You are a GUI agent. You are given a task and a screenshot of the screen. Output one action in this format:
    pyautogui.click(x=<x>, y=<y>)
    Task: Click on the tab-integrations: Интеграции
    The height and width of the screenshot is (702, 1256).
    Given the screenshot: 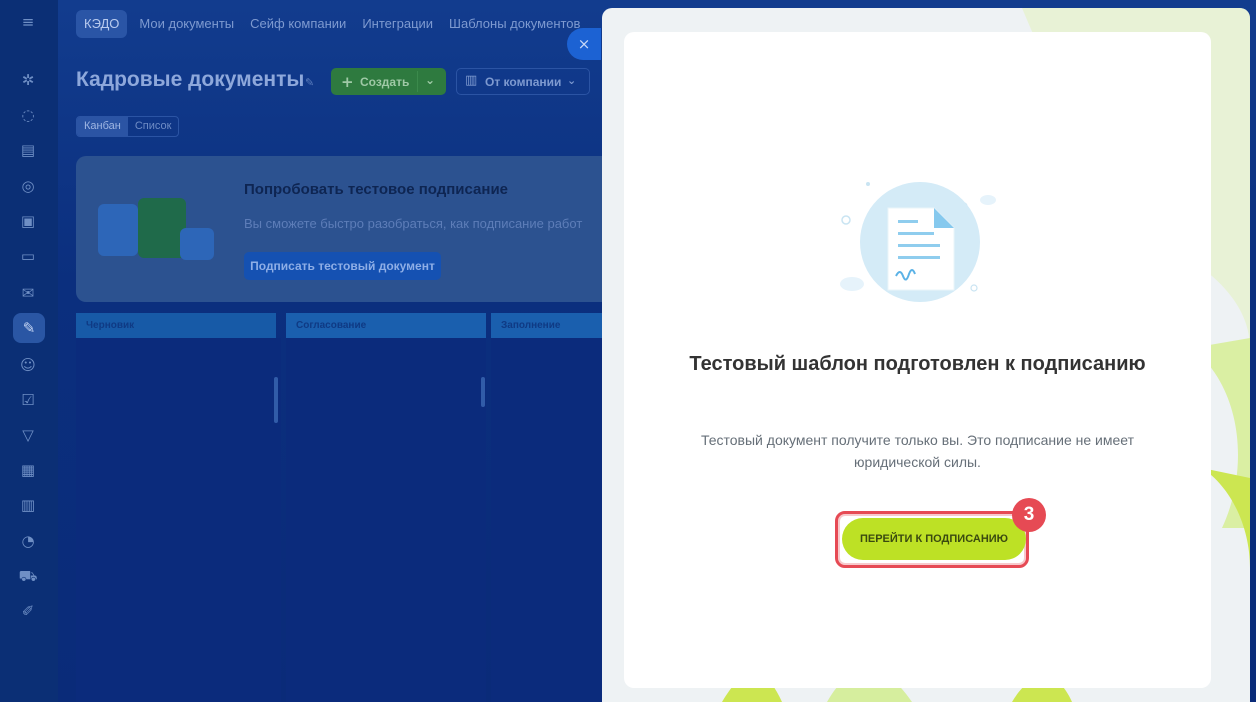 What is the action you would take?
    pyautogui.click(x=397, y=24)
    